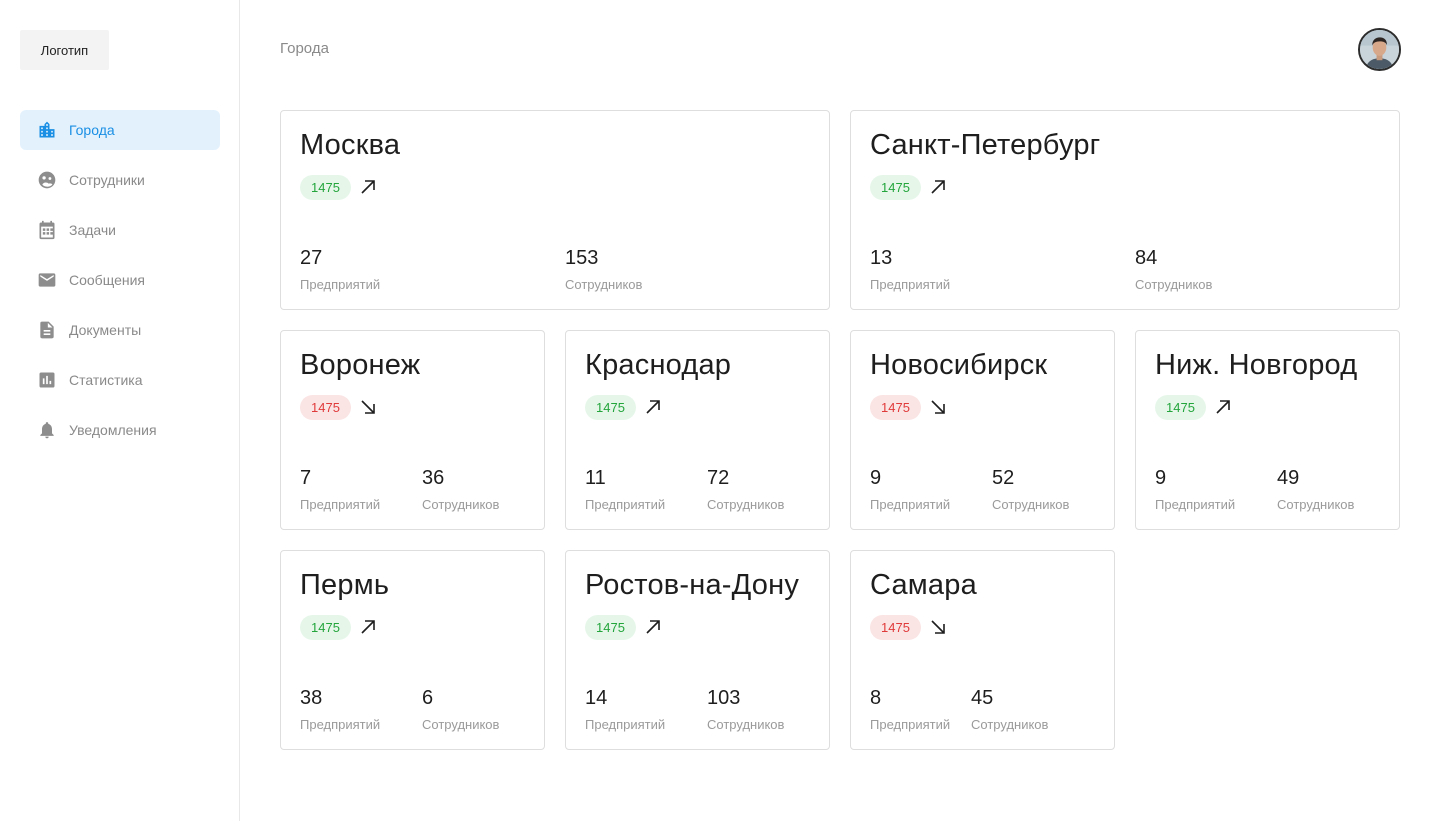  Describe the element at coordinates (745, 489) in the screenshot. I see `employees-stat: 72 Сотрудников` at that location.